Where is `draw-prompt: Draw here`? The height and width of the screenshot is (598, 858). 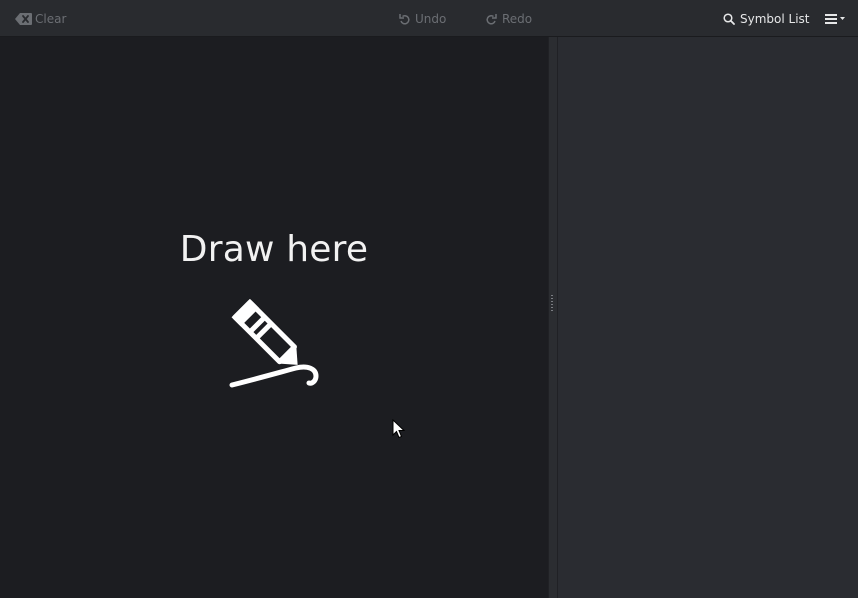 draw-prompt: Draw here is located at coordinates (274, 249).